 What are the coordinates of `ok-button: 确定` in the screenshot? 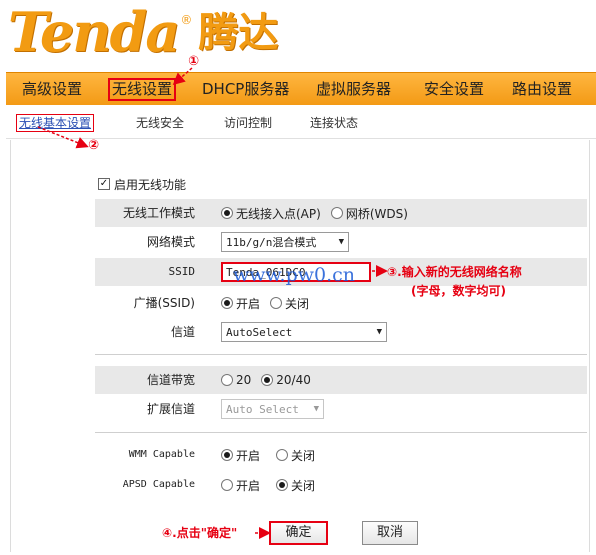 It's located at (298, 533).